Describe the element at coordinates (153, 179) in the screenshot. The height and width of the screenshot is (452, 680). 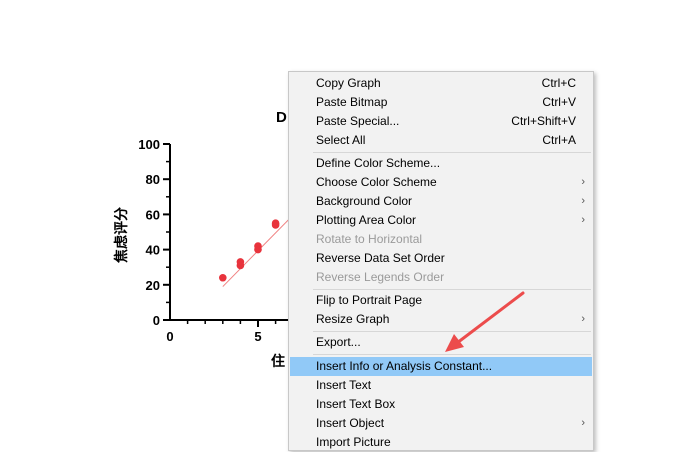
I see `y-tick-label: 80` at that location.